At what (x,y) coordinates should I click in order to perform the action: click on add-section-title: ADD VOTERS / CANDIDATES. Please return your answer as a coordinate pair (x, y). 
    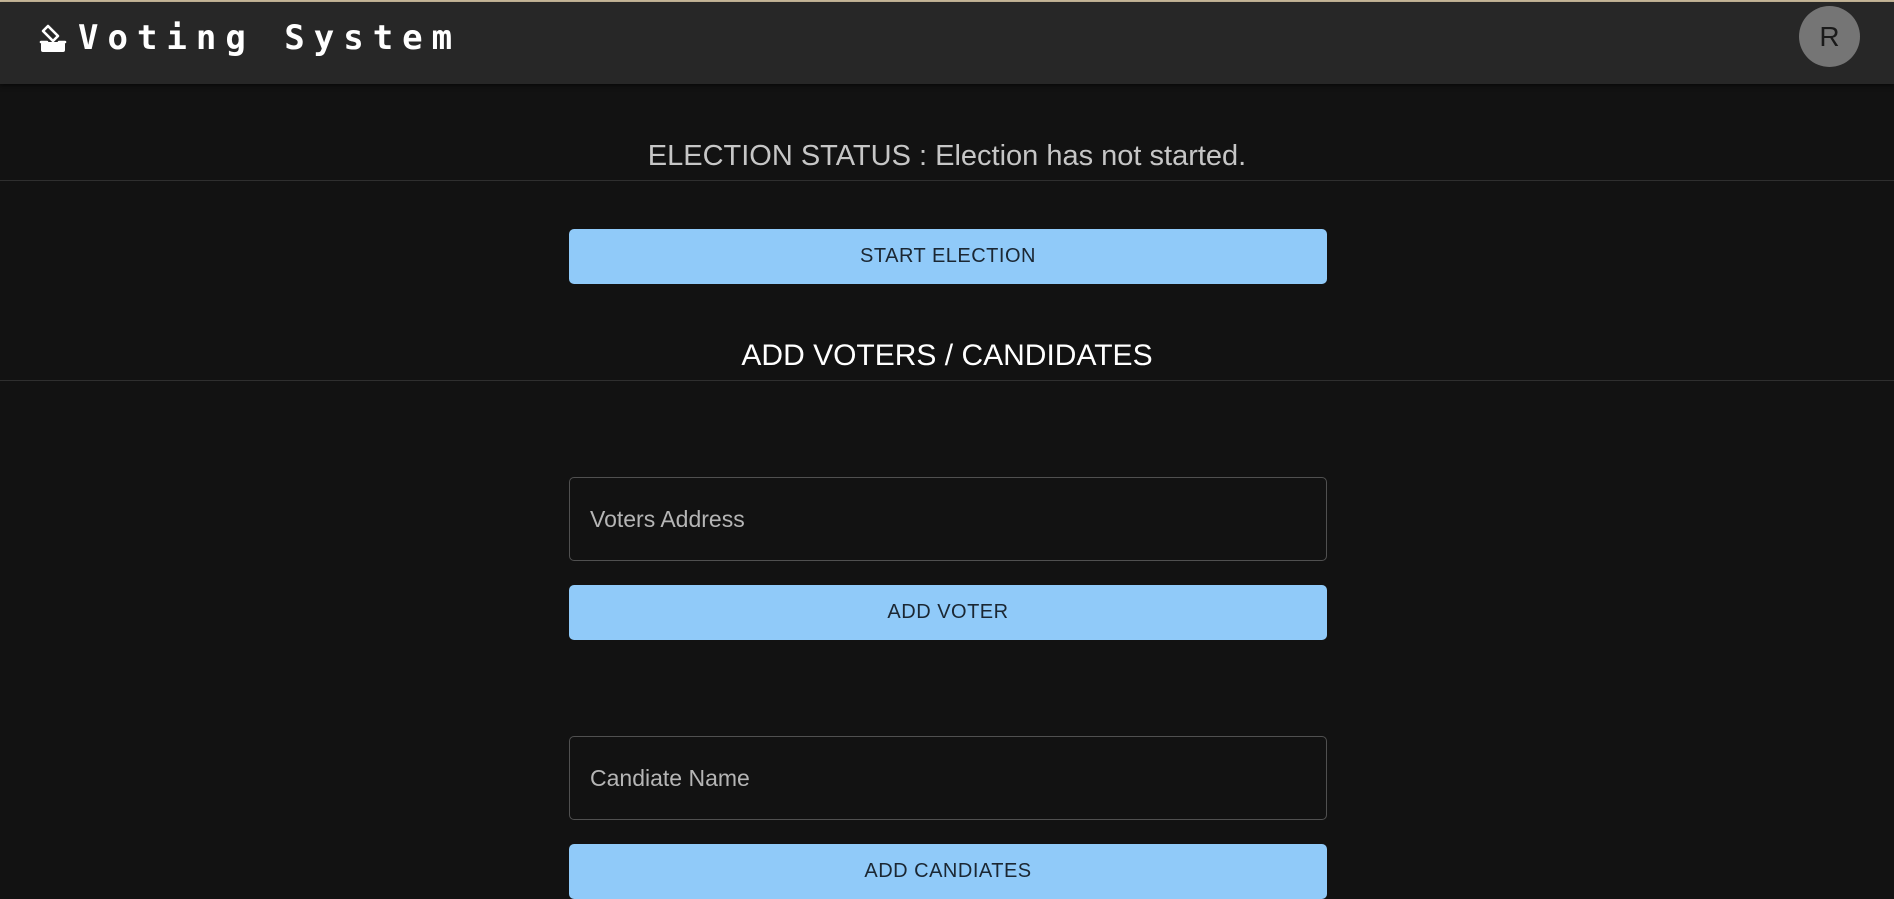
    Looking at the image, I should click on (947, 355).